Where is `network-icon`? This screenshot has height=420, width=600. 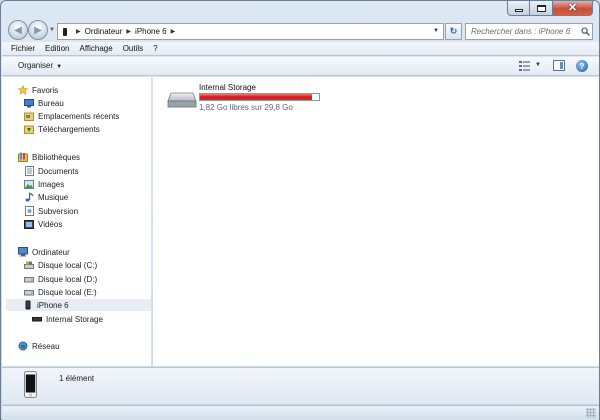 network-icon is located at coordinates (23, 346).